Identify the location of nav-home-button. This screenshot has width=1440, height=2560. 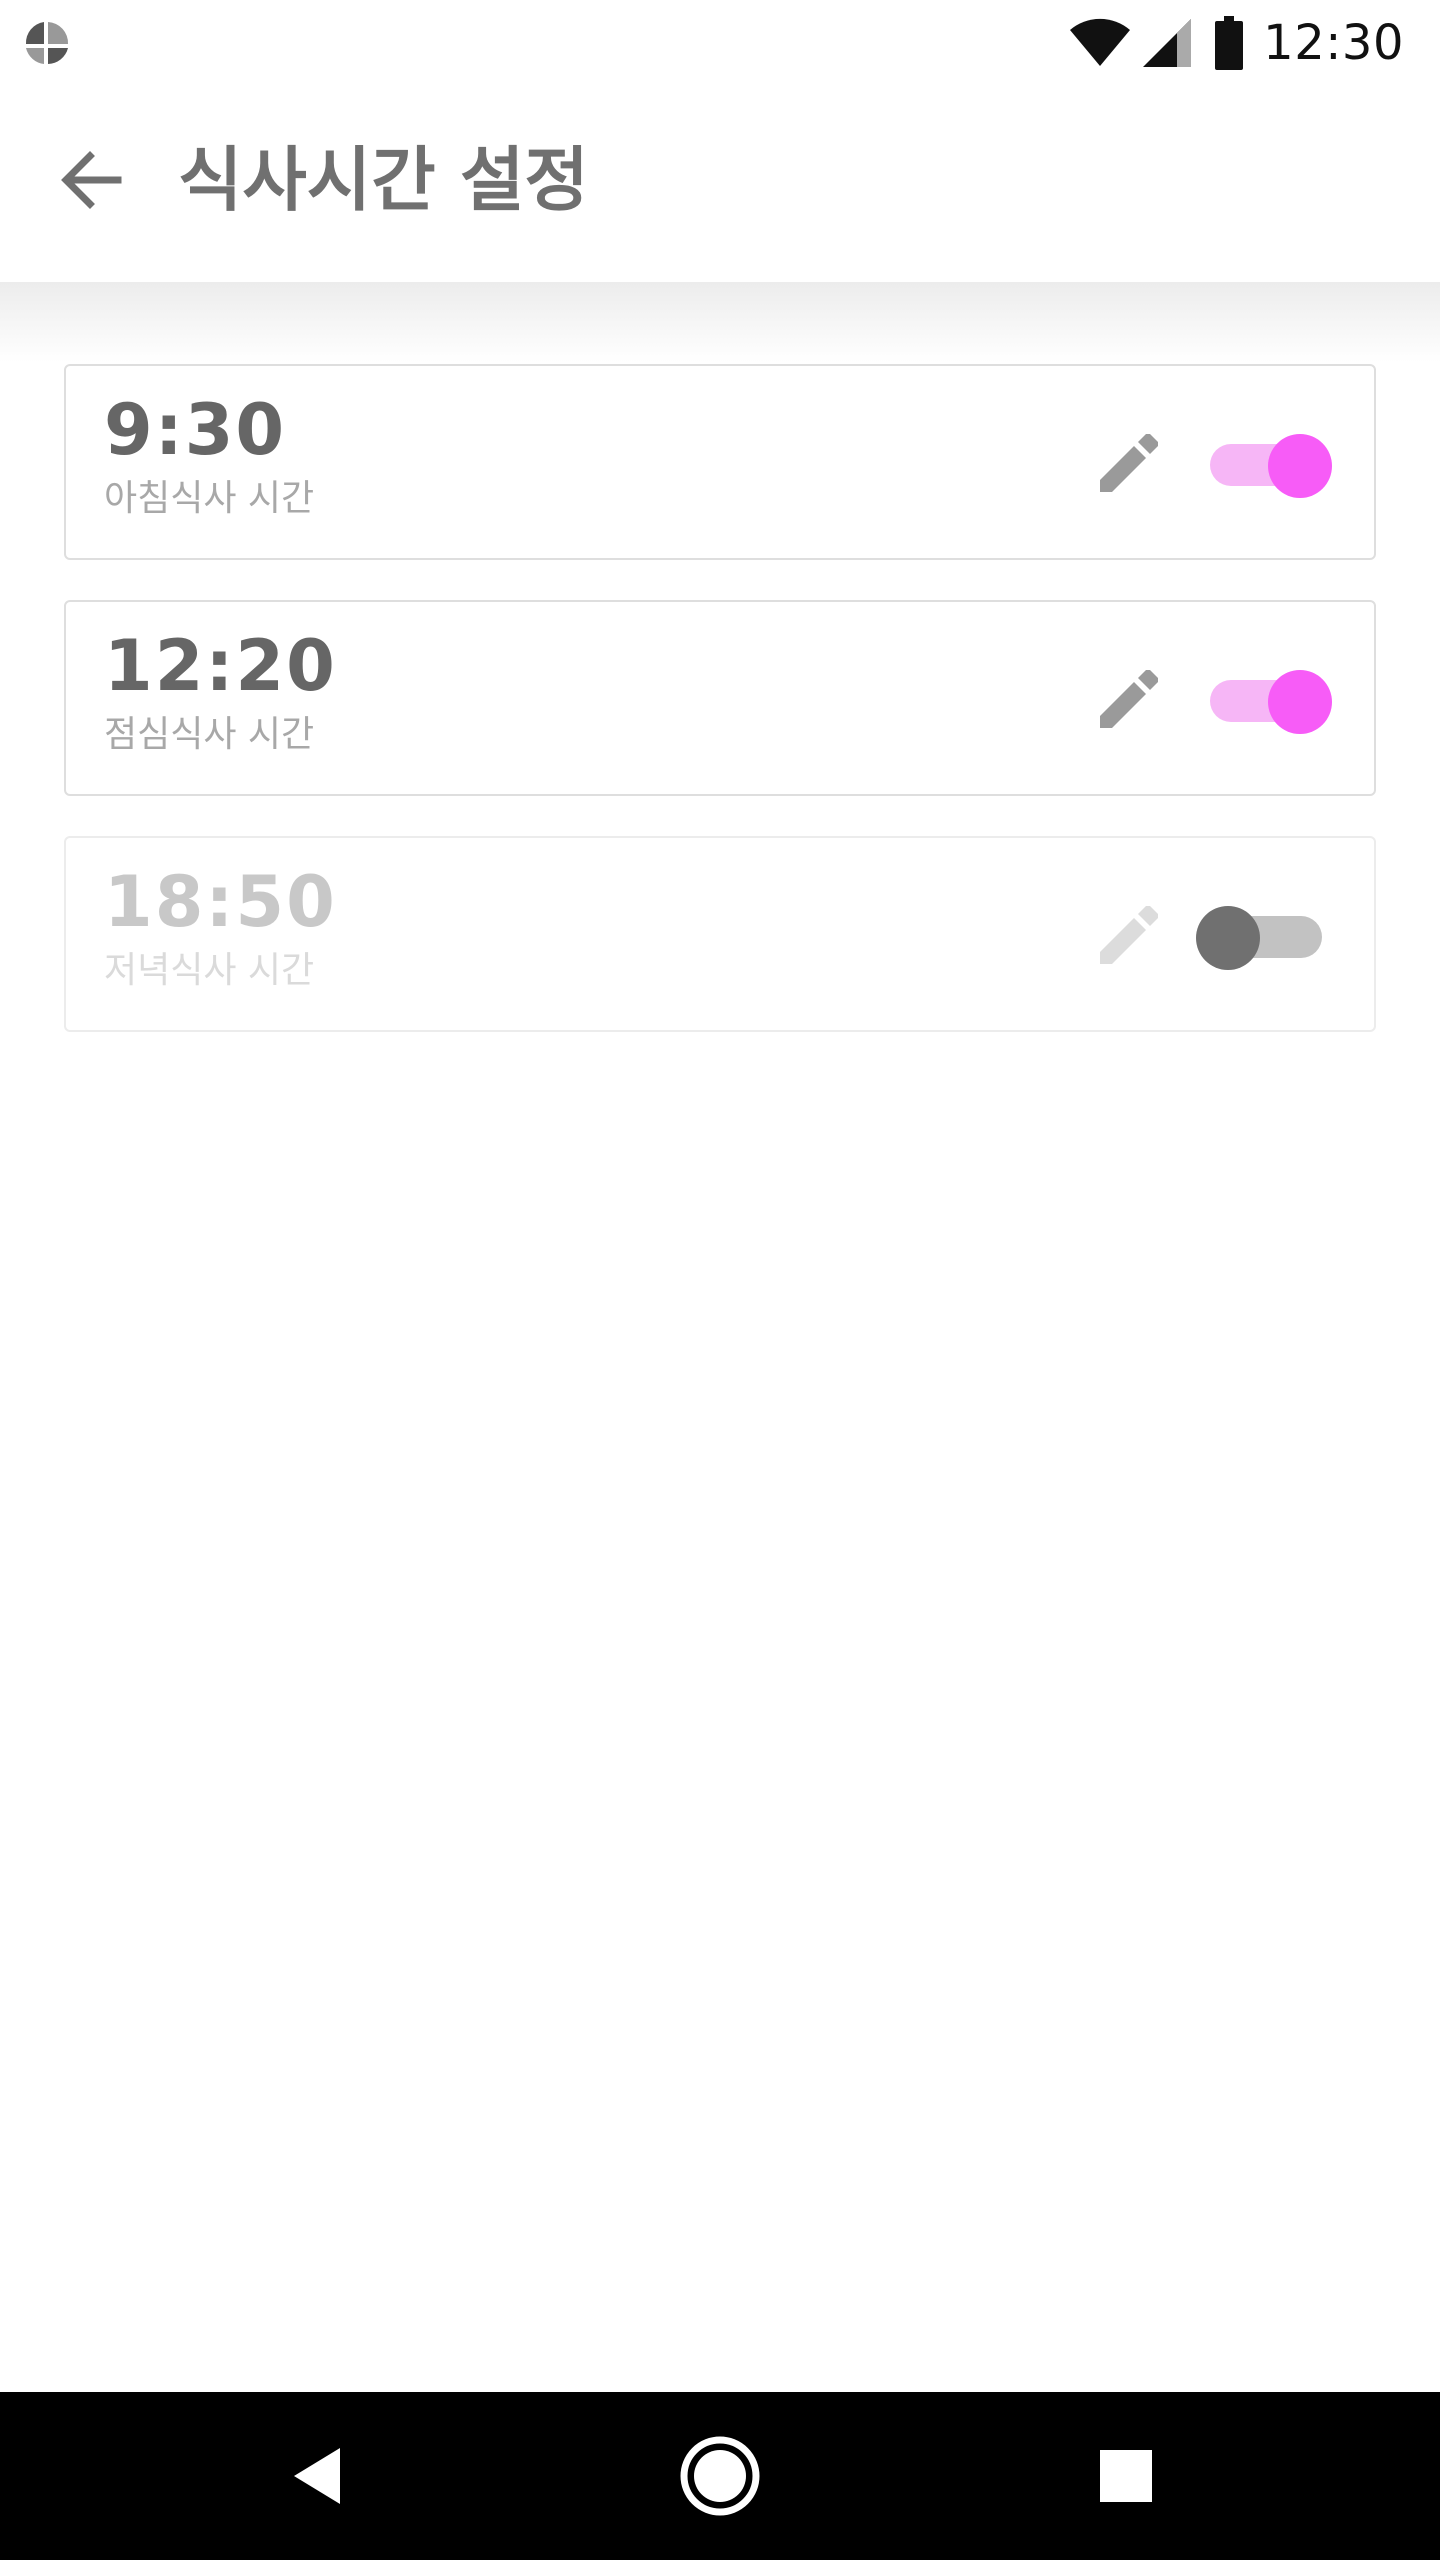
(720, 2476).